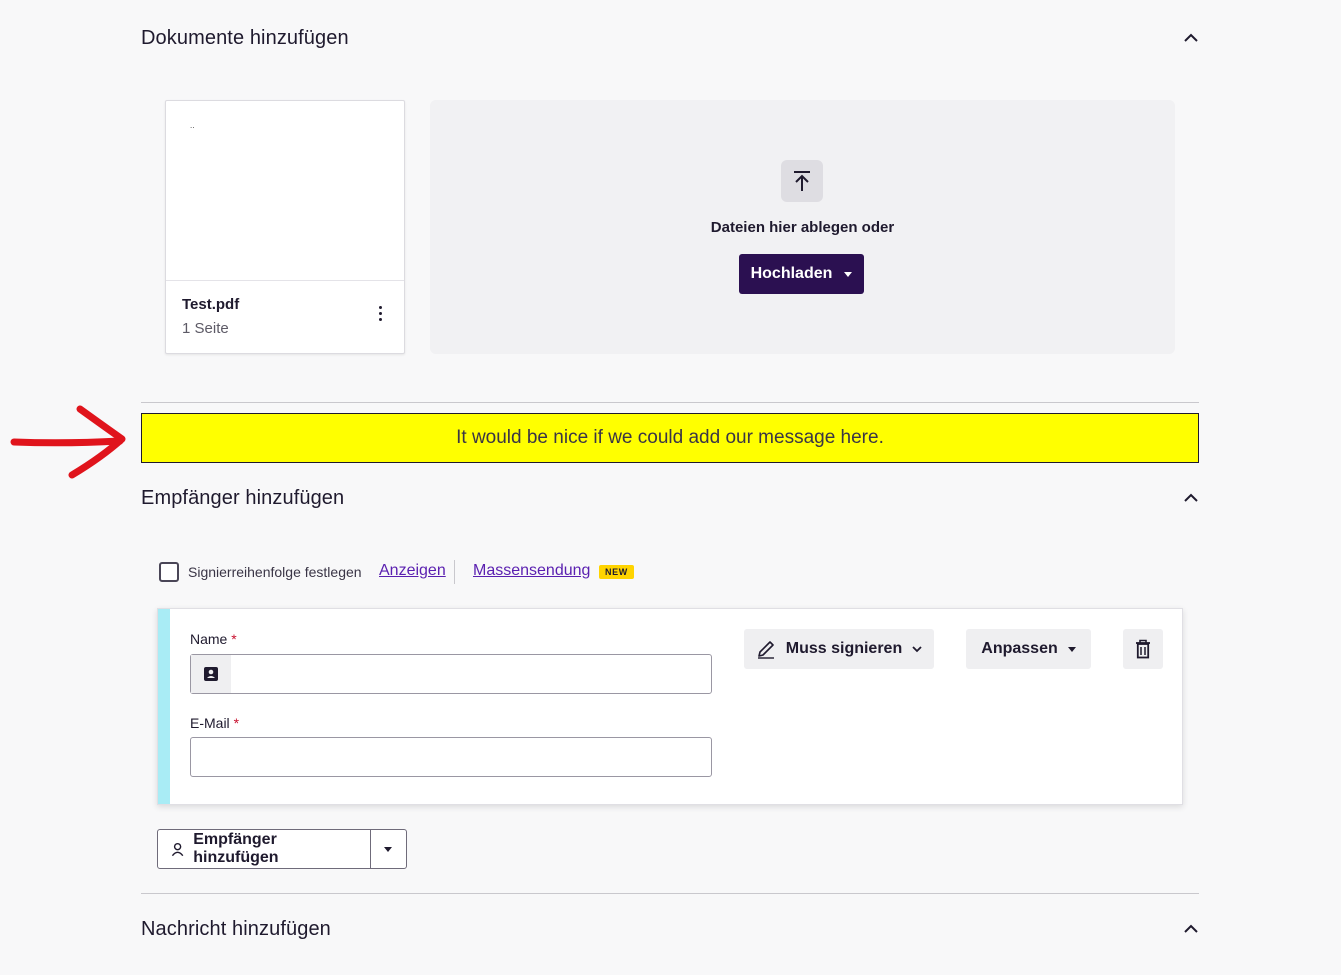 The width and height of the screenshot is (1341, 975). What do you see at coordinates (454, 572) in the screenshot?
I see `link-separator` at bounding box center [454, 572].